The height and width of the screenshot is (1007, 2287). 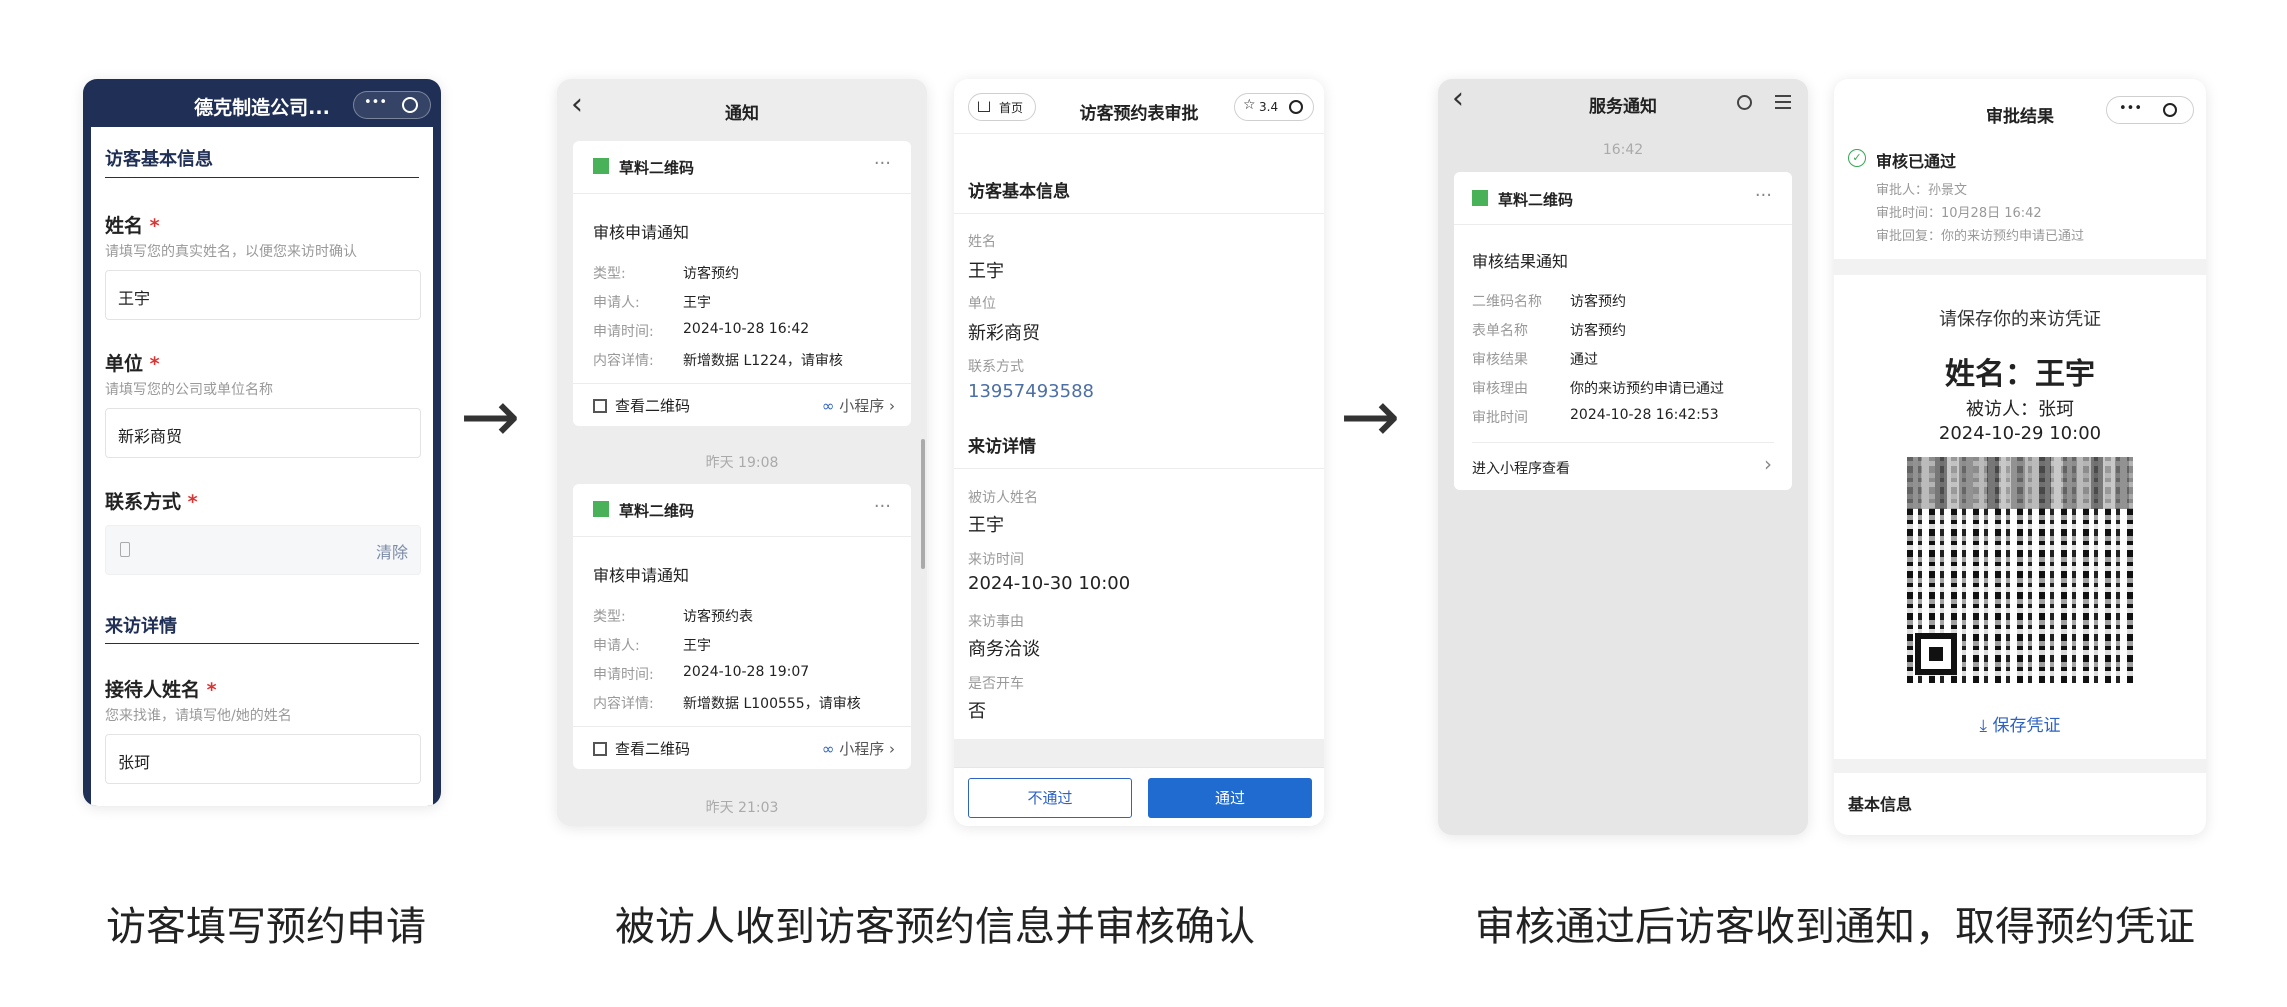 What do you see at coordinates (1139, 133) in the screenshot?
I see `header-shadow` at bounding box center [1139, 133].